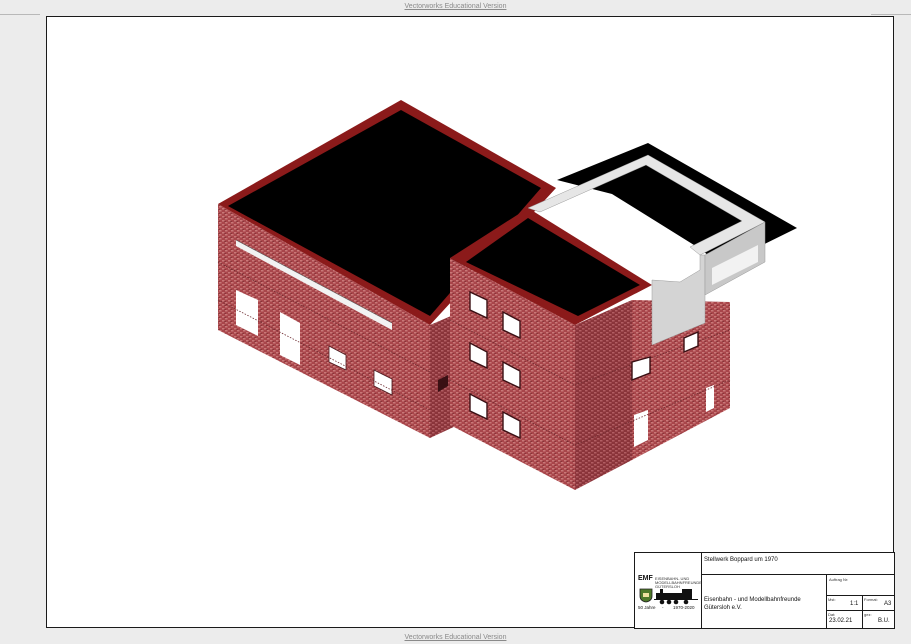  What do you see at coordinates (603, 395) in the screenshot?
I see `right-building-side-wall` at bounding box center [603, 395].